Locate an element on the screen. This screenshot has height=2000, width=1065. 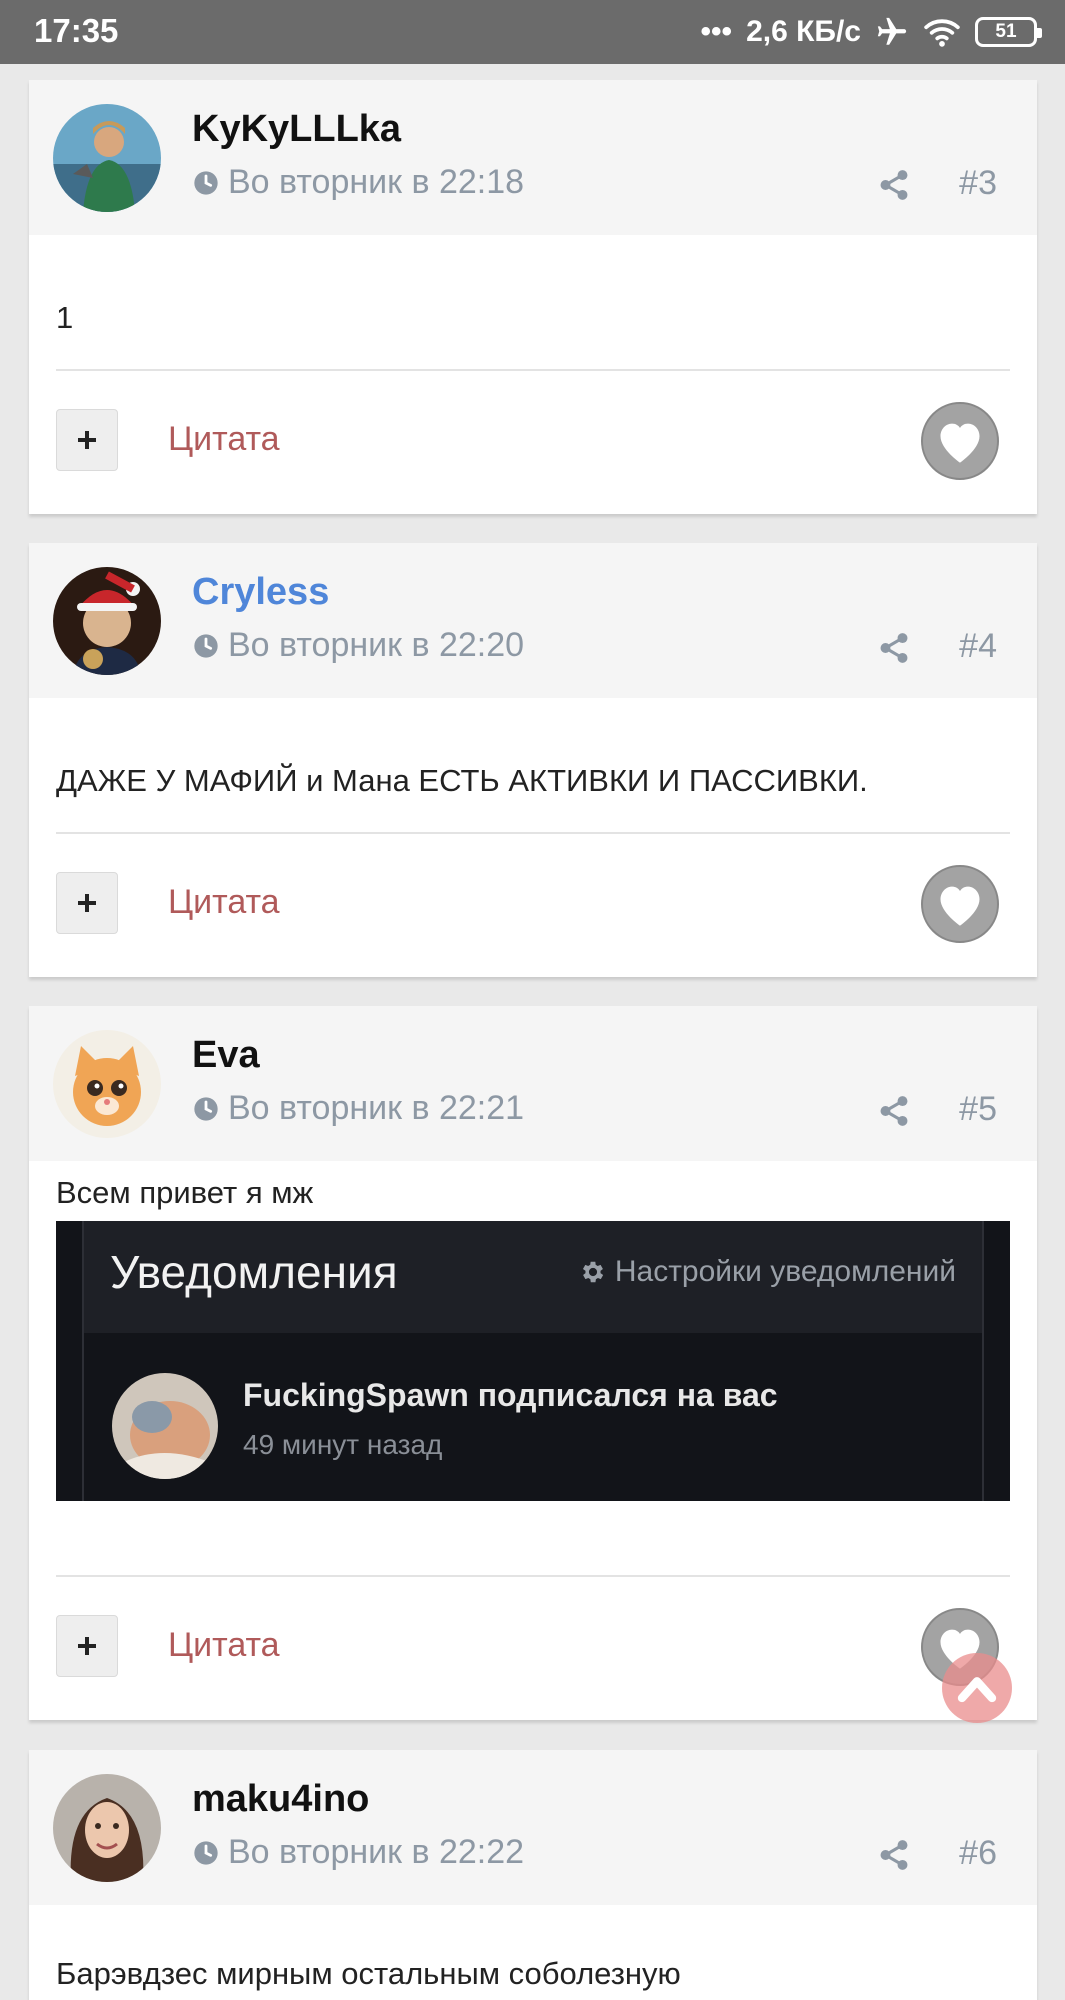
post-body: Всем привет я мж is located at coordinates (185, 1192).